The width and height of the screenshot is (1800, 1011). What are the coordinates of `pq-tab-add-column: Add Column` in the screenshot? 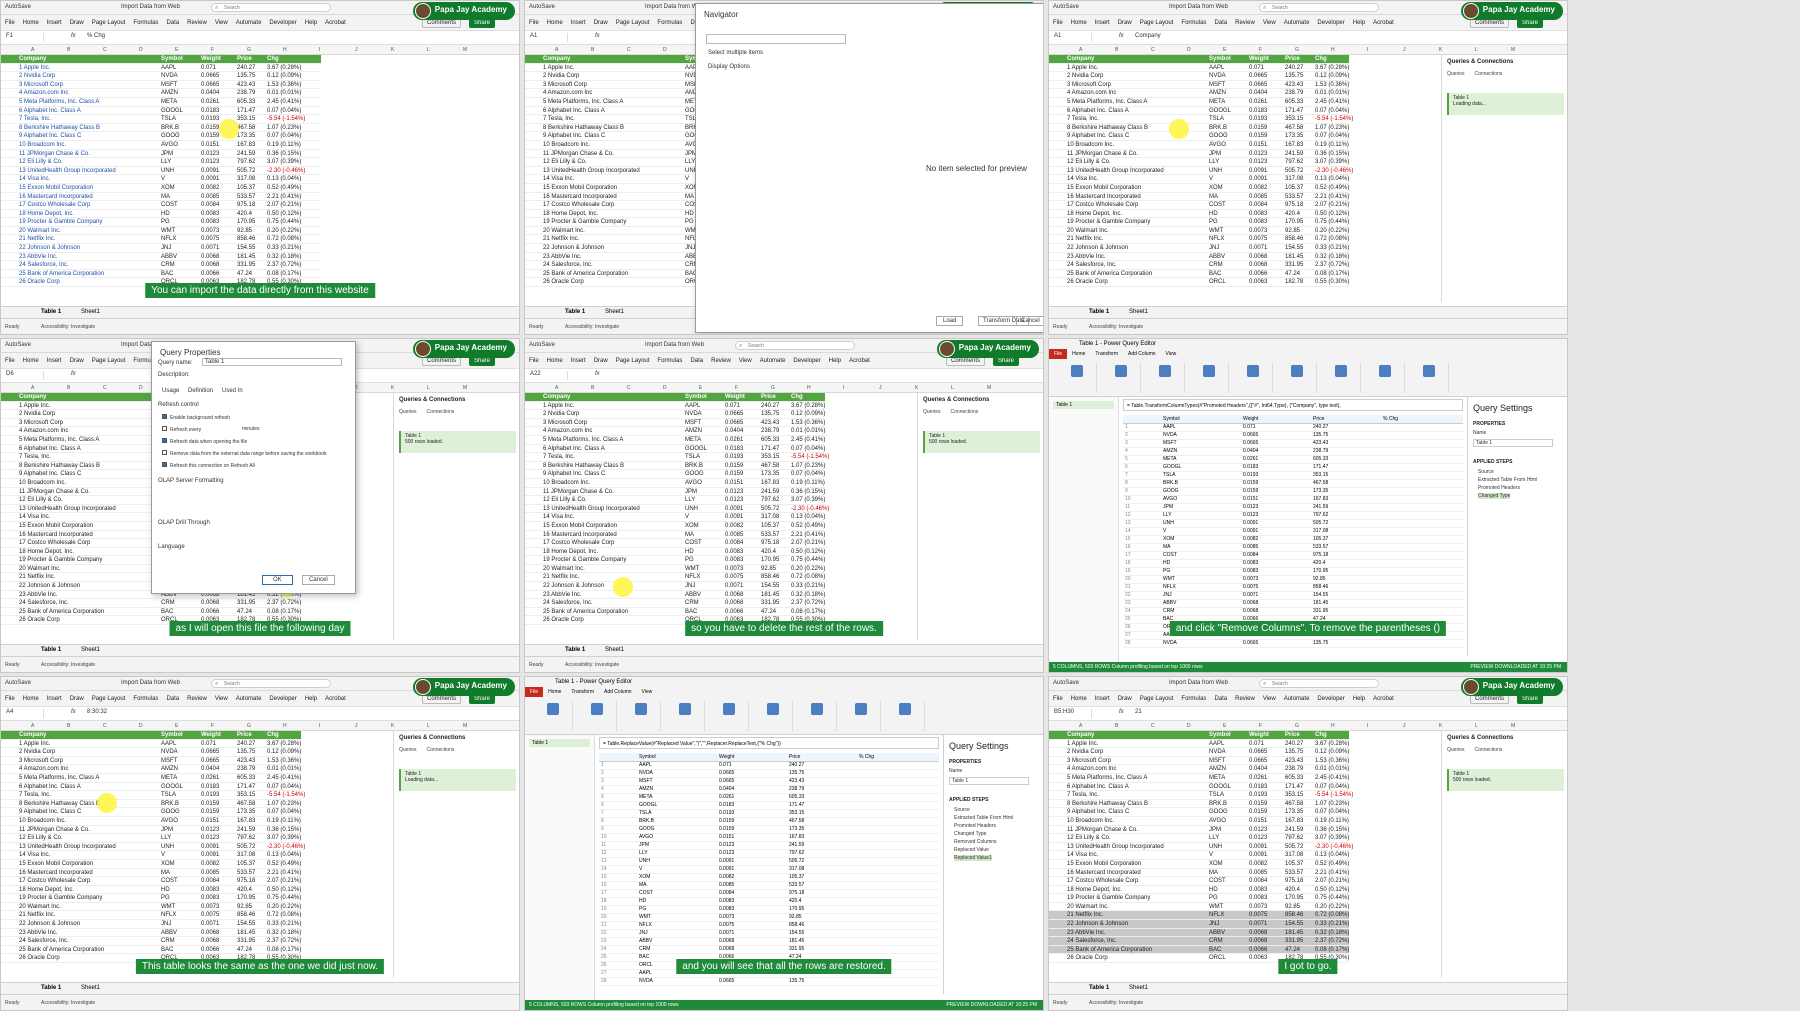 It's located at (618, 692).